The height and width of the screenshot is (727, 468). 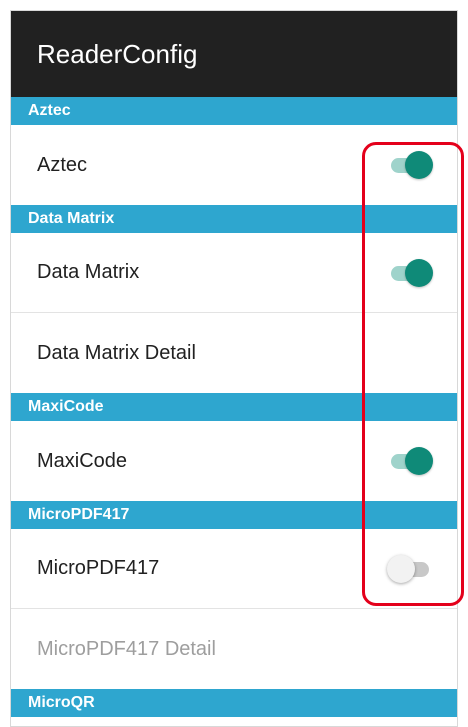 What do you see at coordinates (234, 273) in the screenshot?
I see `setting-row-data-matrix: Data Matrix` at bounding box center [234, 273].